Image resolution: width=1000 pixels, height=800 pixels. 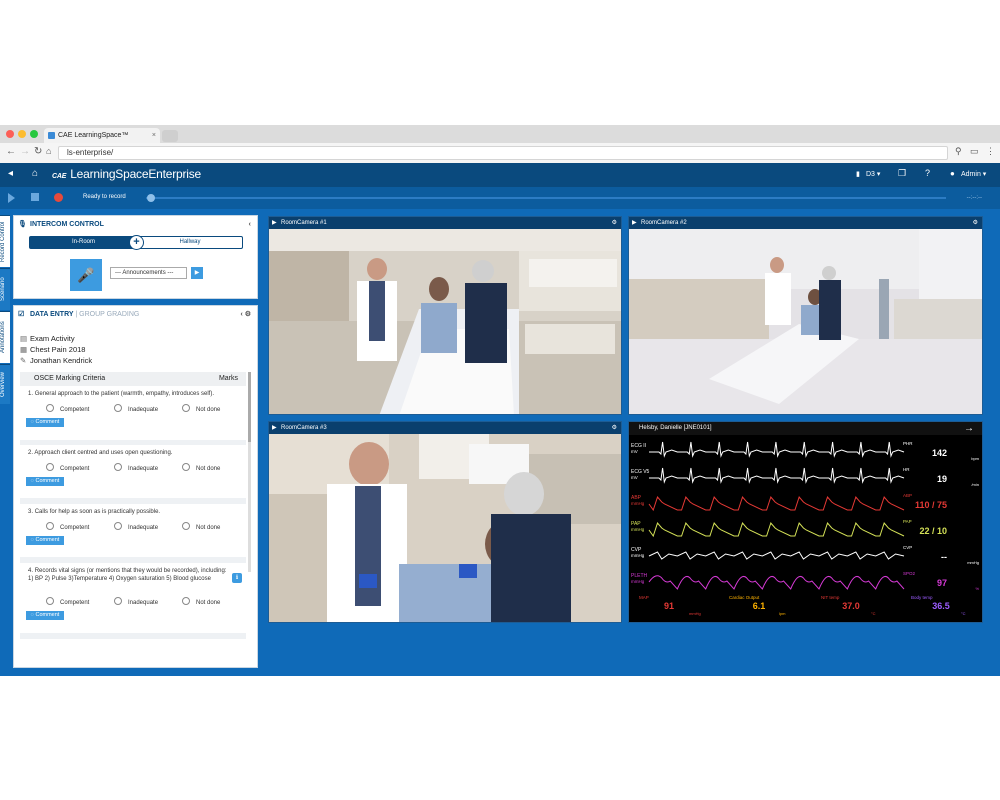 What do you see at coordinates (58, 197) in the screenshot?
I see `record-icon` at bounding box center [58, 197].